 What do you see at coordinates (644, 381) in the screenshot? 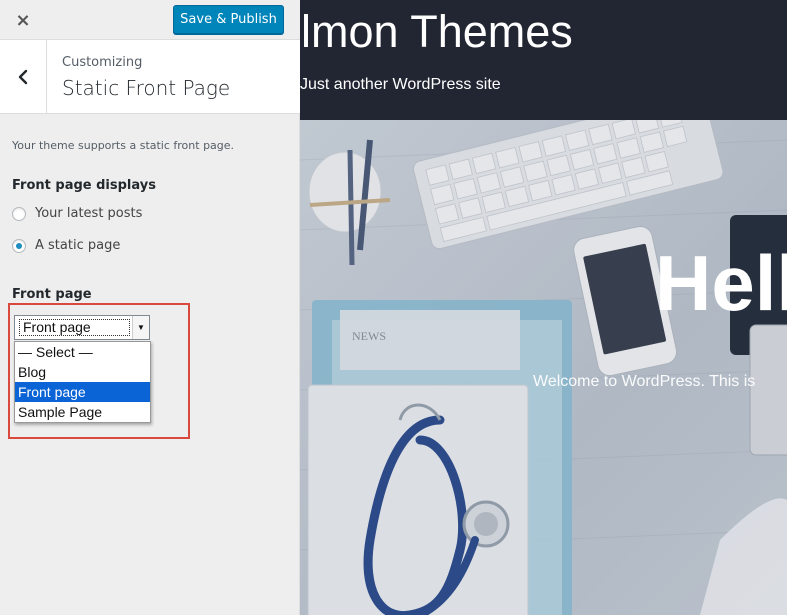
I see `hero-text: Welcome to WordPress. This is` at bounding box center [644, 381].